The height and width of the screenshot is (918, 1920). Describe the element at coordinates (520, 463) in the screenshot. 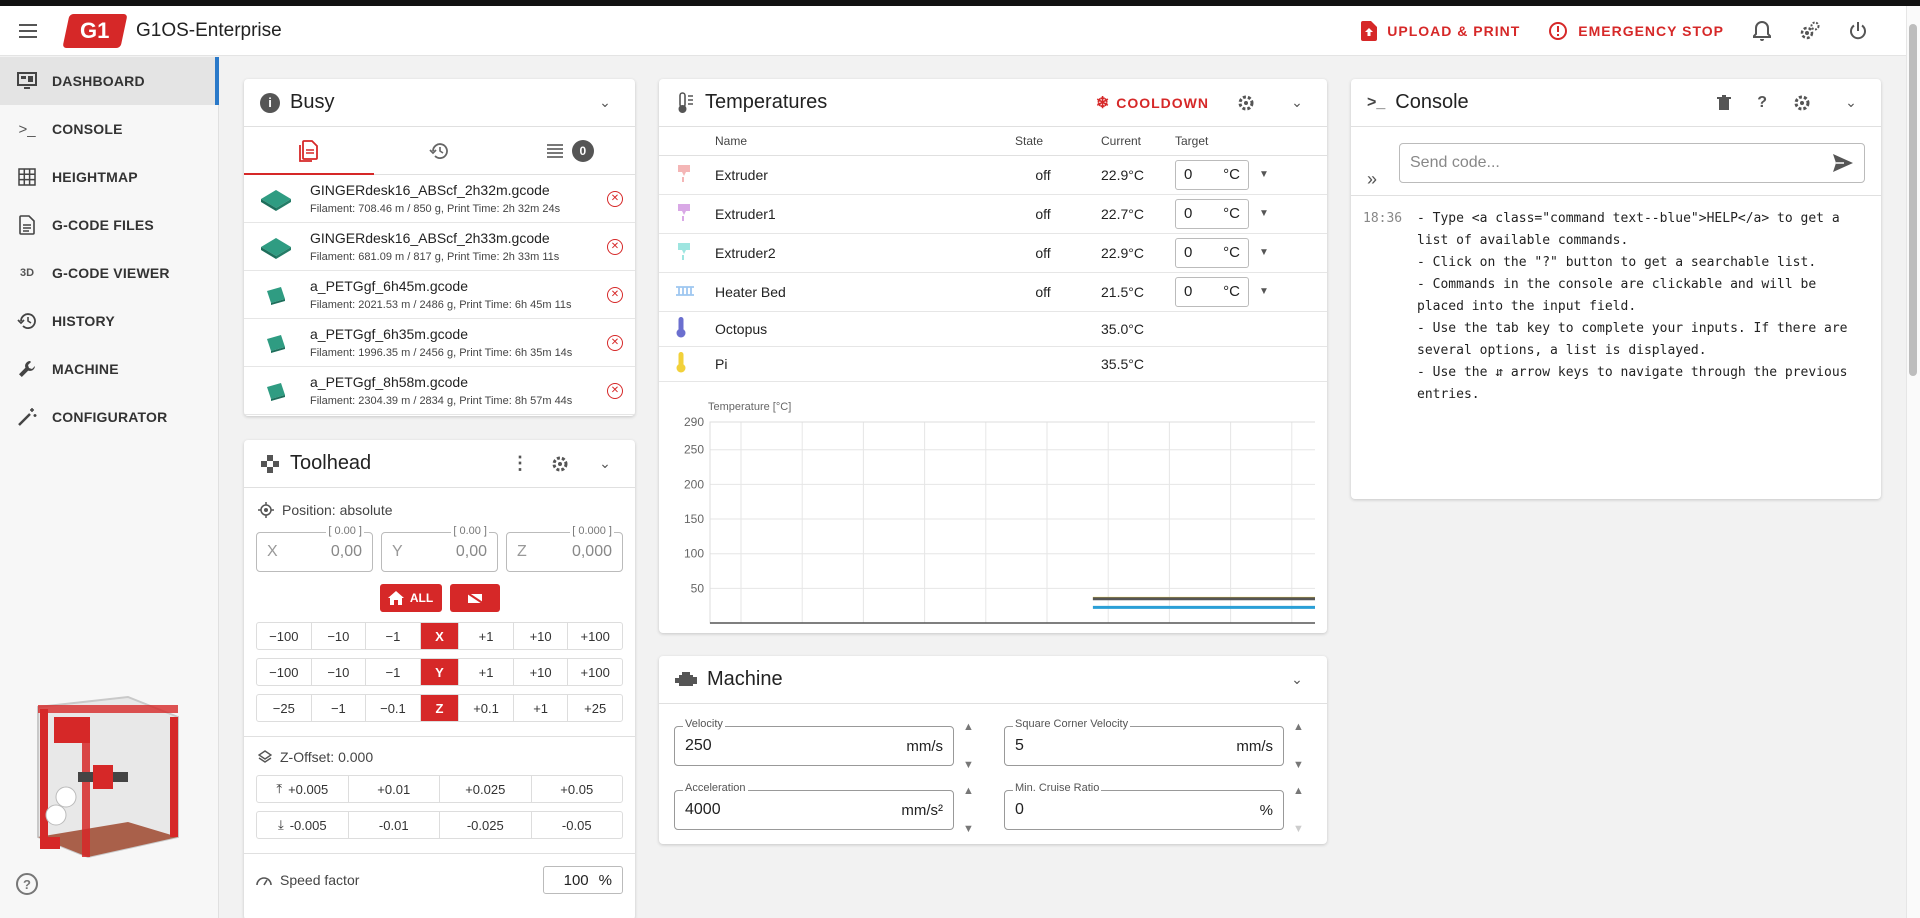

I see `more-vertical-icon: ⋮` at that location.